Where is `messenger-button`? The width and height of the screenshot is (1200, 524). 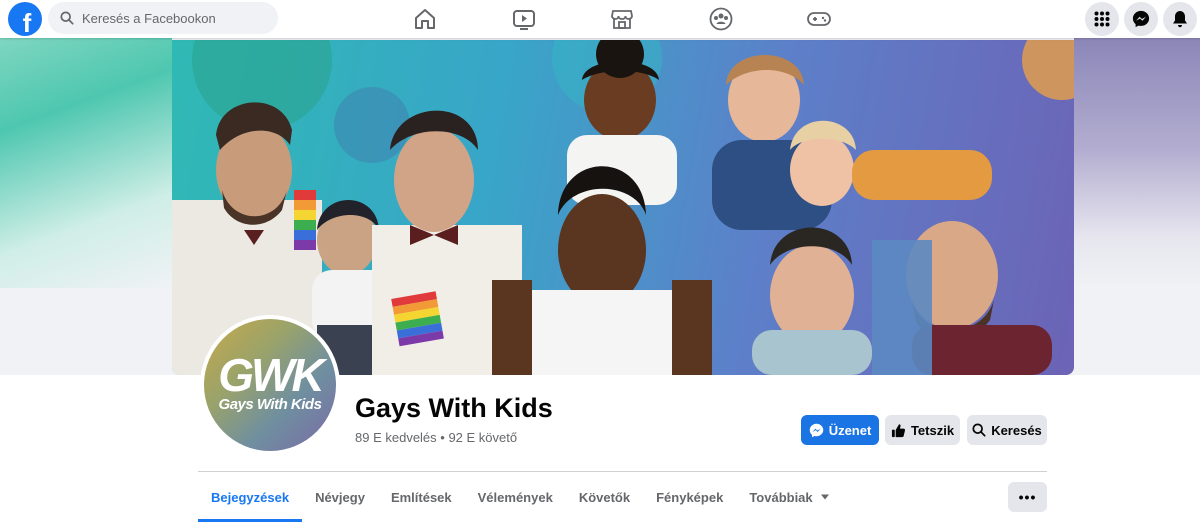
messenger-button is located at coordinates (1141, 19).